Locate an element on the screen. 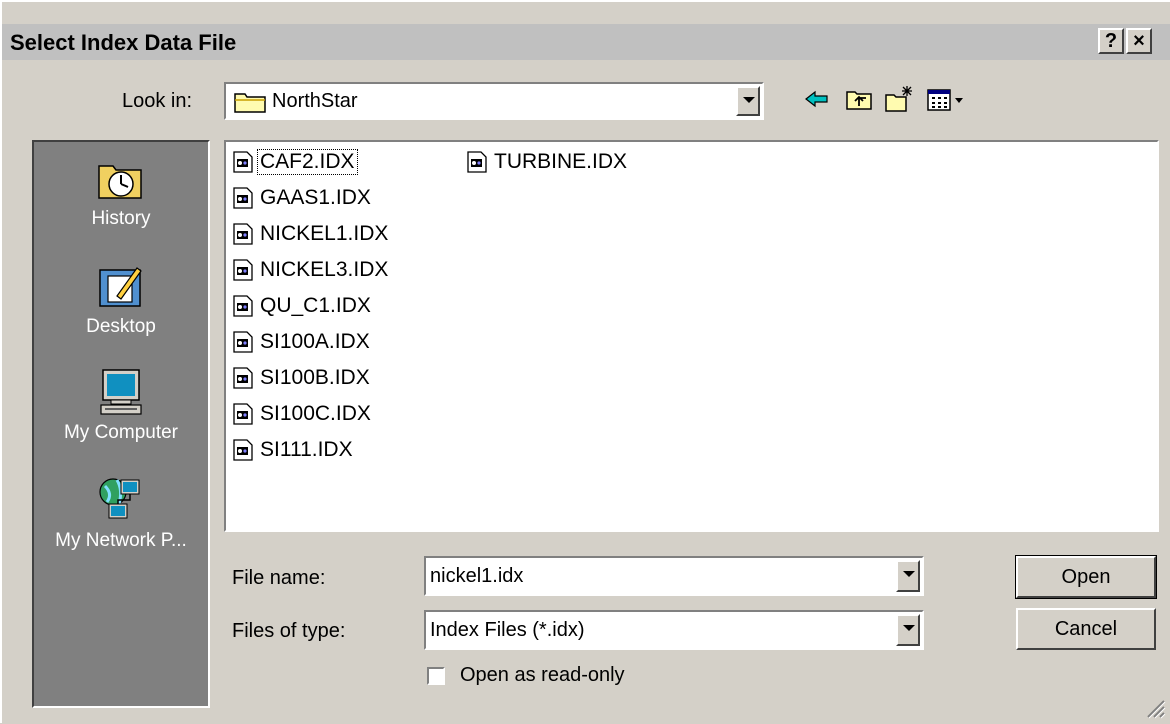  file-name: CAF2.IDX is located at coordinates (307, 162).